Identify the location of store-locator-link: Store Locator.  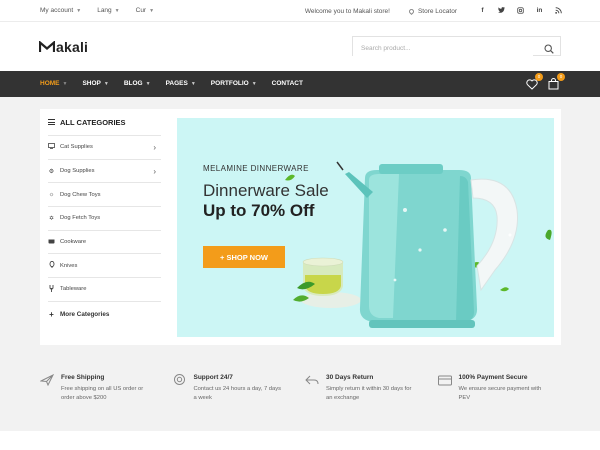
(432, 11).